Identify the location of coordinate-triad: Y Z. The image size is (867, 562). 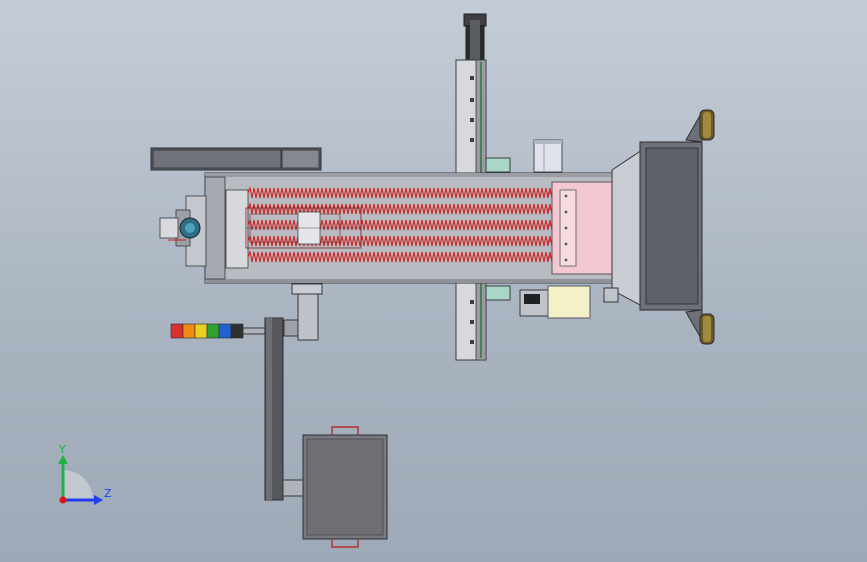
(85, 474).